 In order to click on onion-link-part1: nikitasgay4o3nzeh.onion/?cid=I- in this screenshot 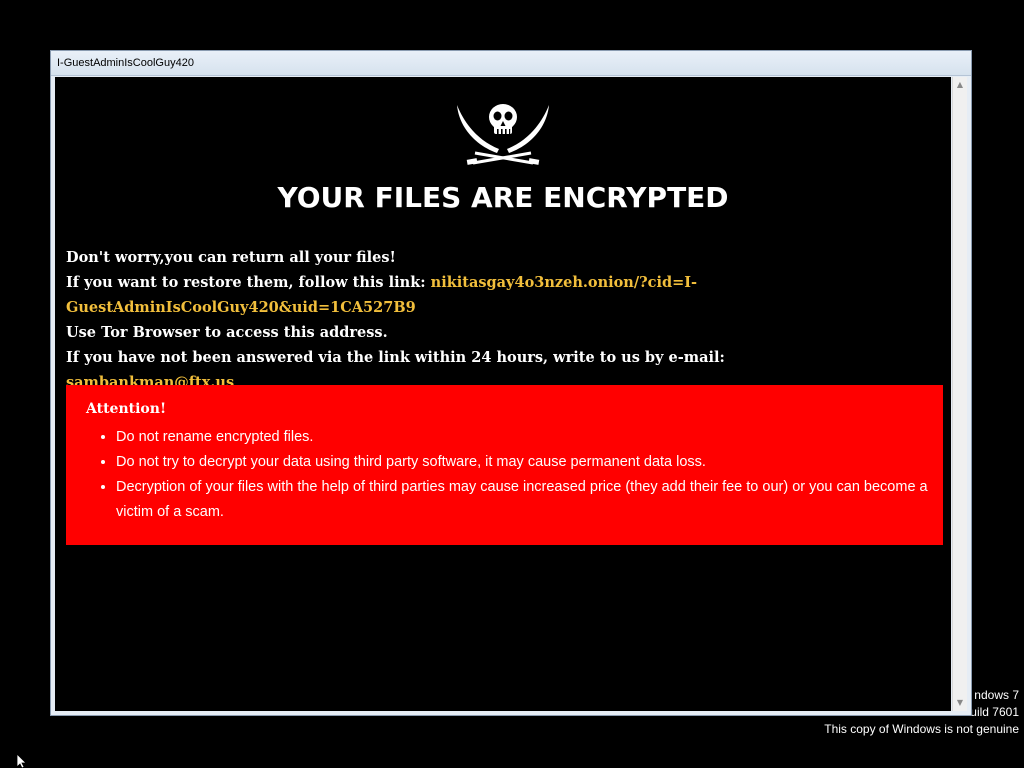, I will do `click(564, 282)`.